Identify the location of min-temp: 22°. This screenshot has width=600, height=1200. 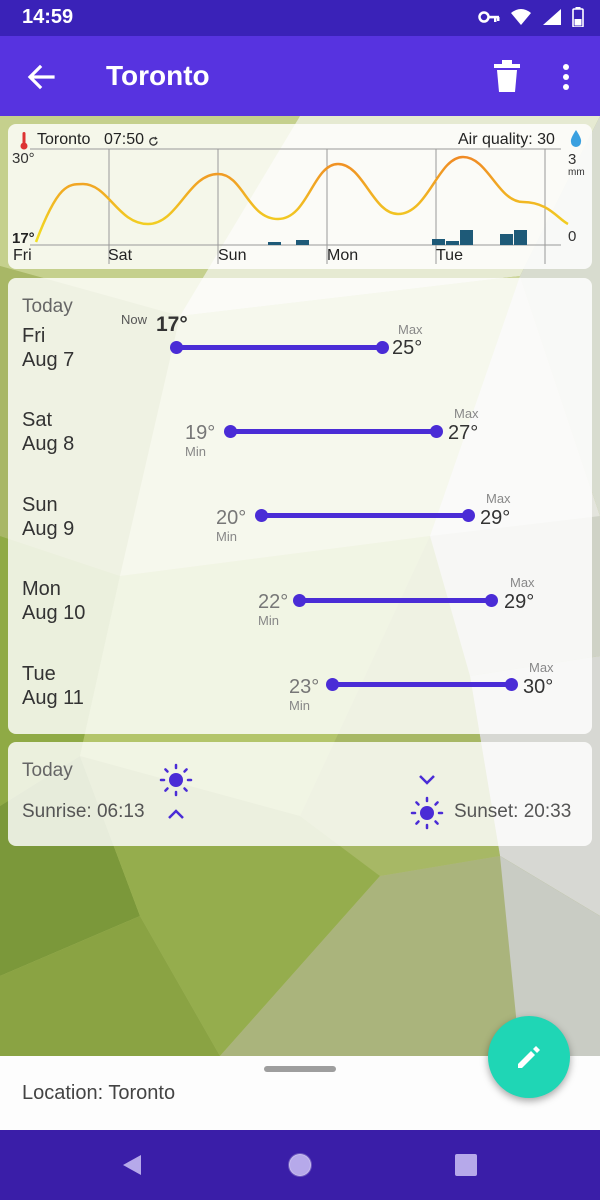
(273, 602).